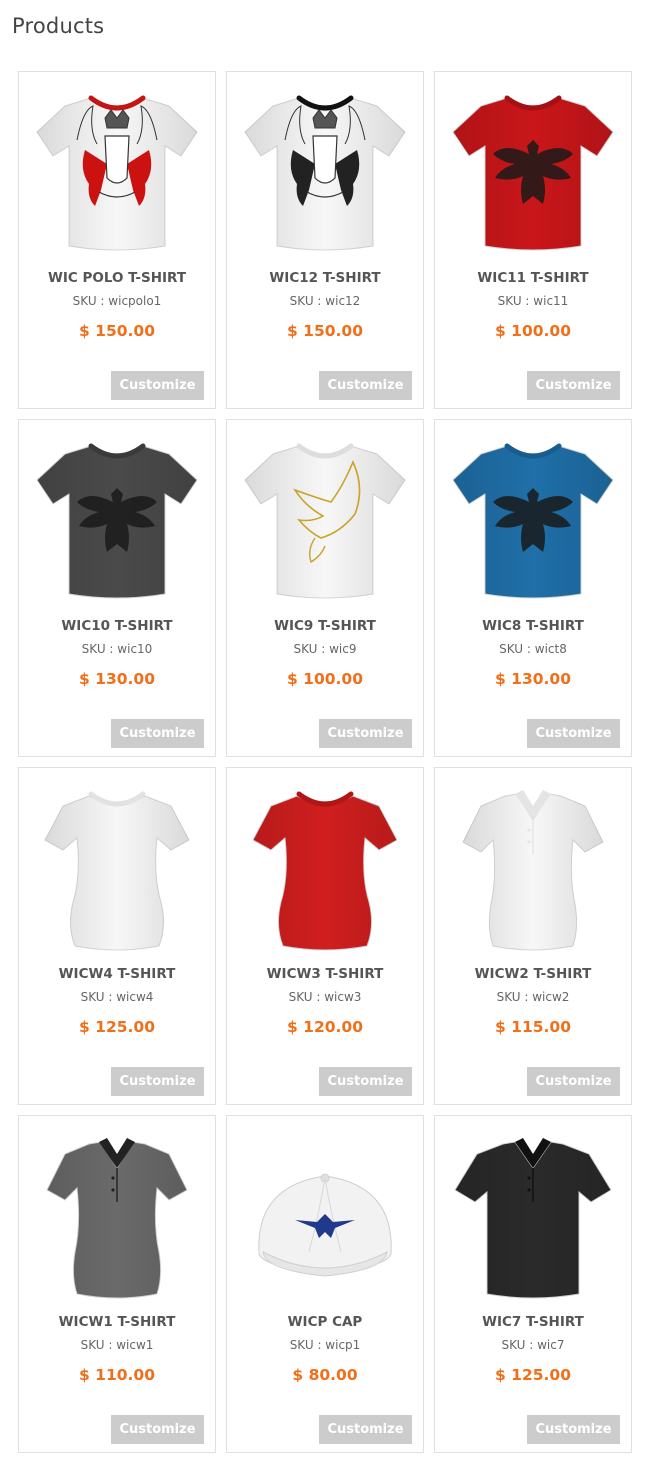  Describe the element at coordinates (117, 871) in the screenshot. I see `women-tshirt-white-icon` at that location.